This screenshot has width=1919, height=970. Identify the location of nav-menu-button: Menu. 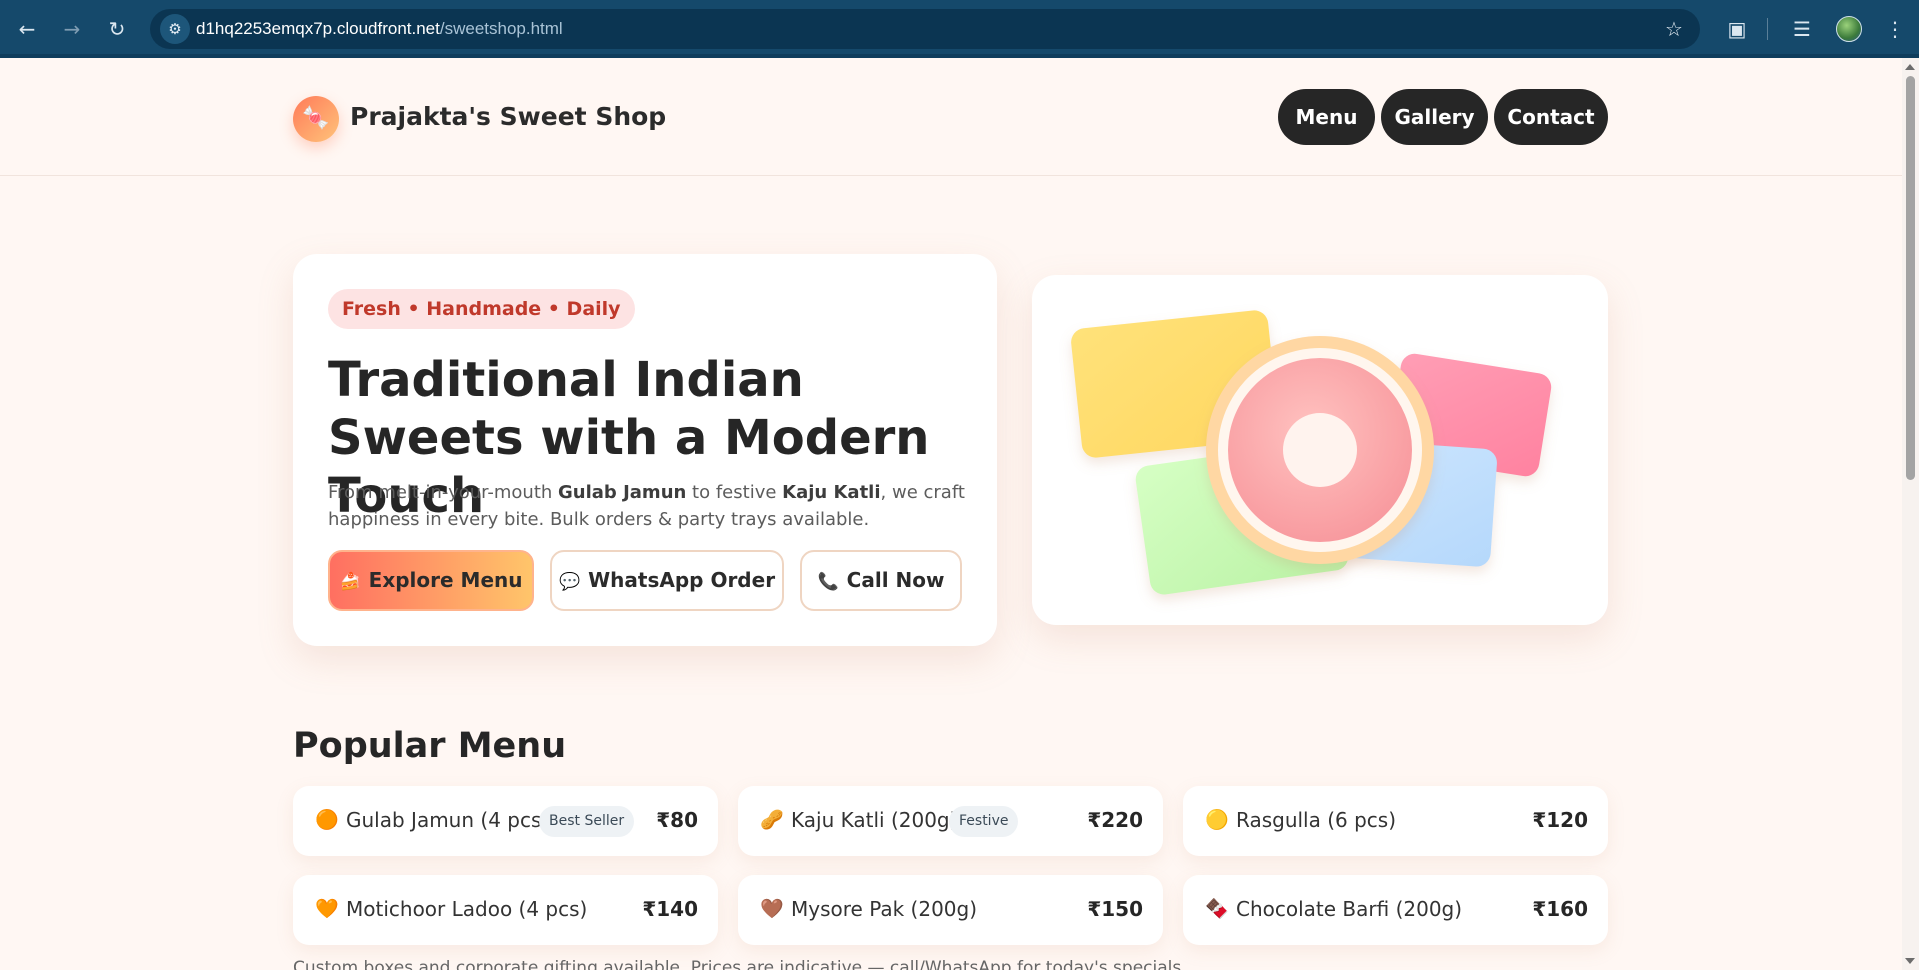
(1326, 117).